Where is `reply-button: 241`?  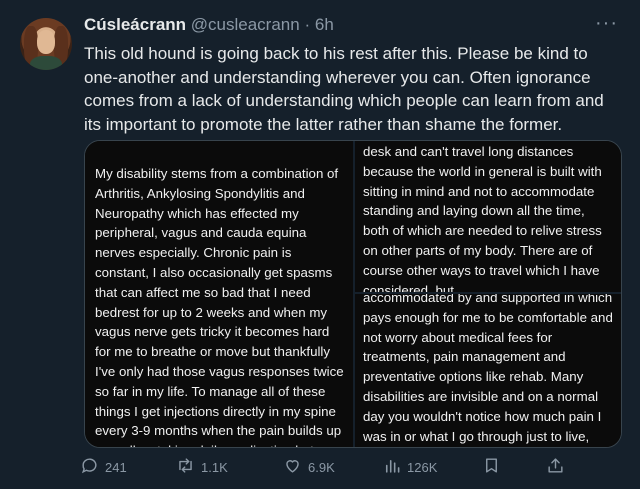 reply-button: 241 is located at coordinates (103, 467).